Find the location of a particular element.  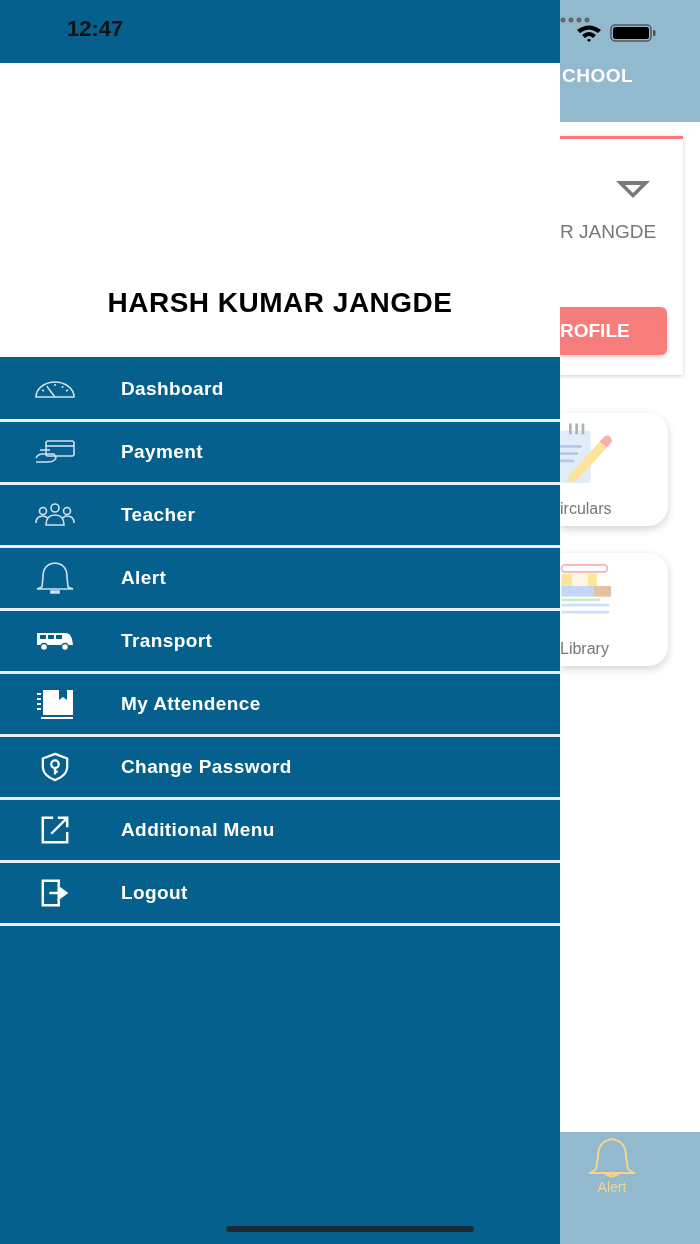

user-name: HARSH KUMAR JANGDE is located at coordinates (280, 303).